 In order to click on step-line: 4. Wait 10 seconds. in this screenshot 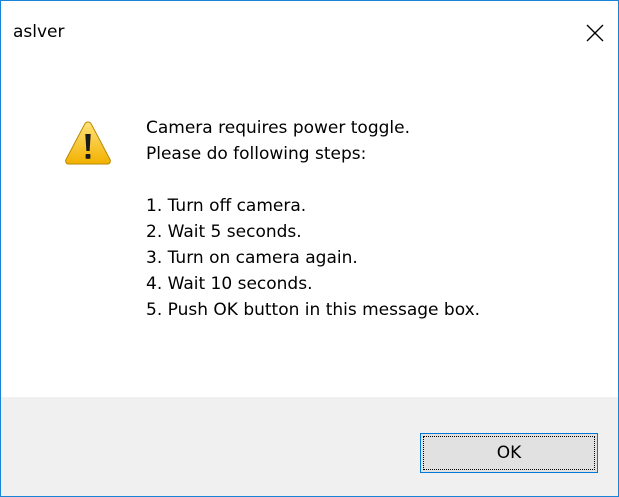, I will do `click(229, 284)`.